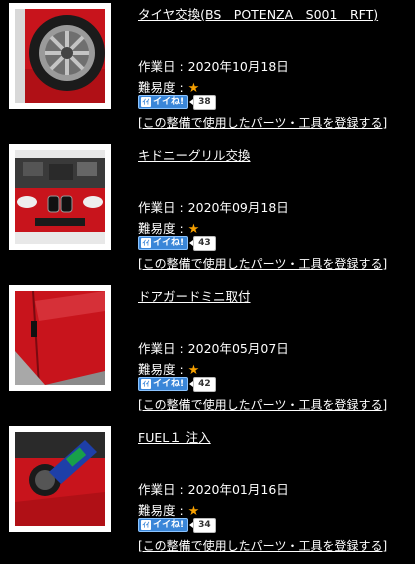  I want to click on item-title-link: タイヤ交換(BS POTENZA S001 RFT), so click(258, 13).